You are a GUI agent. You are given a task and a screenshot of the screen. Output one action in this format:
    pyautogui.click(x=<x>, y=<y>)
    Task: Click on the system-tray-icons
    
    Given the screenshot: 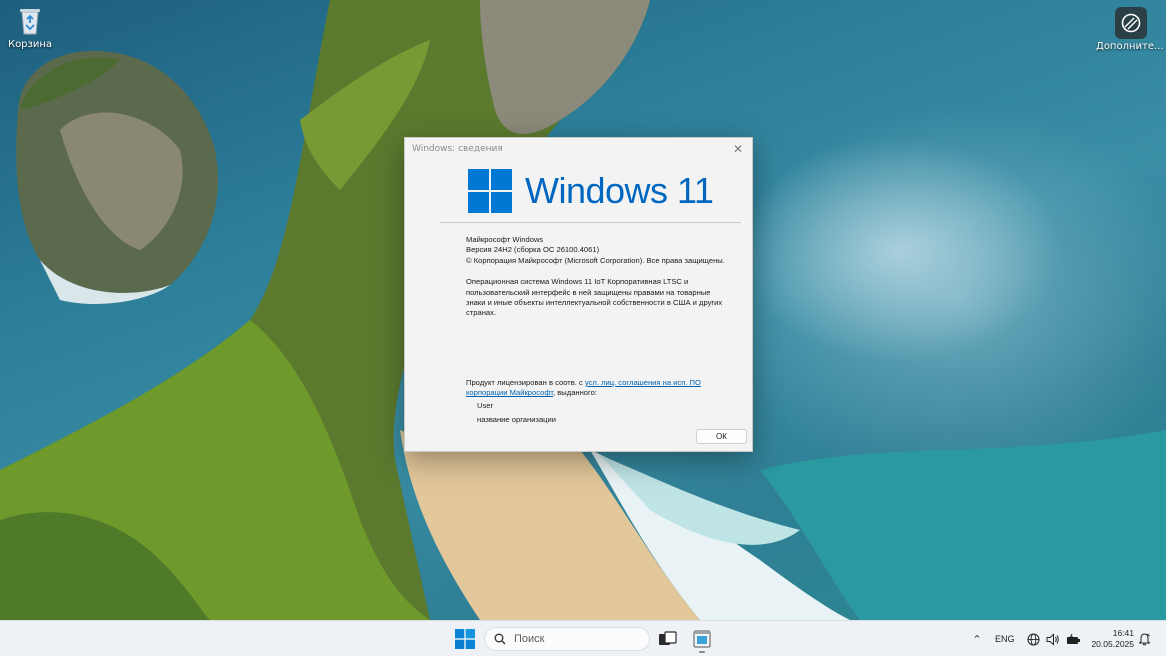 What is the action you would take?
    pyautogui.click(x=1054, y=638)
    